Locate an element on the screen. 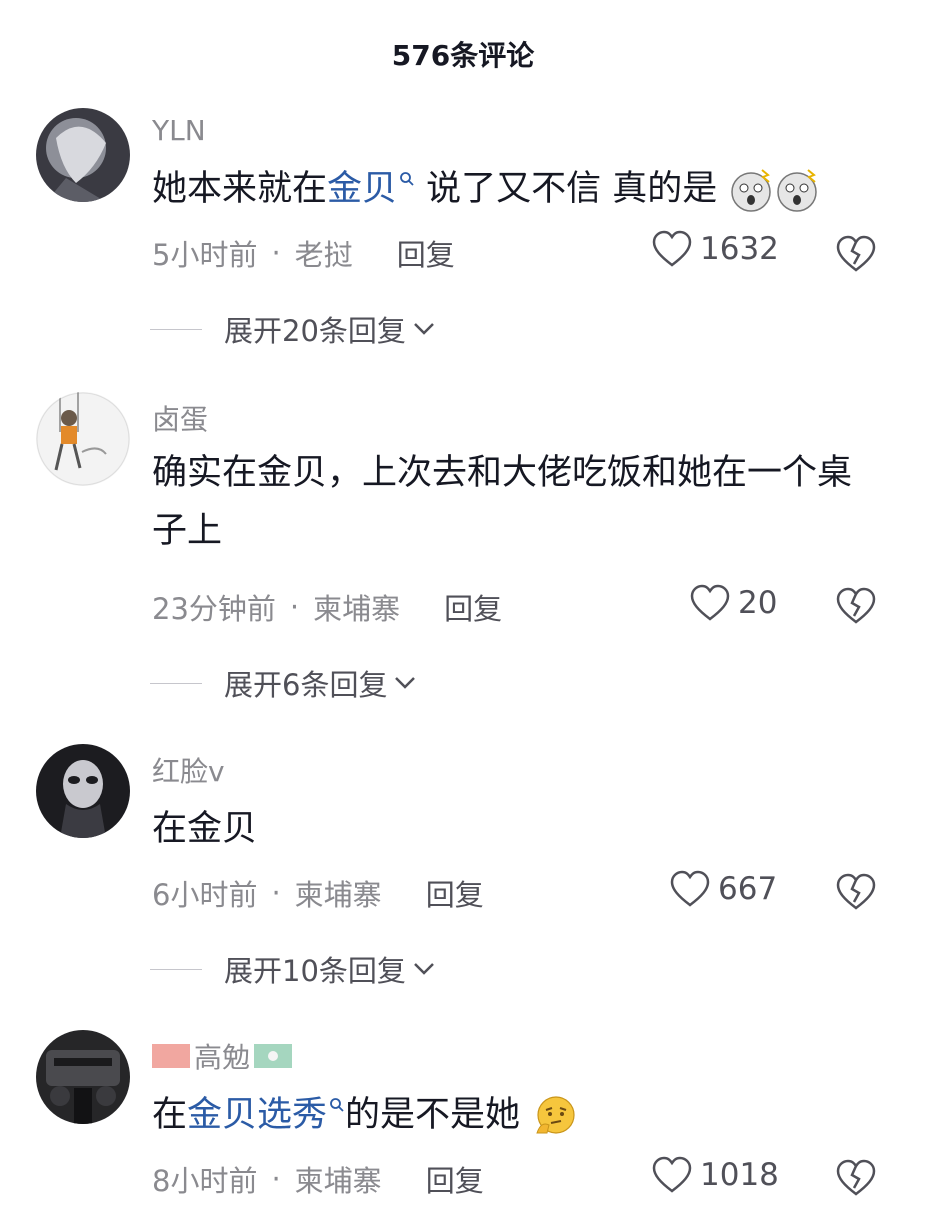  comment-text-part: 的是不是她 is located at coordinates (433, 1115).